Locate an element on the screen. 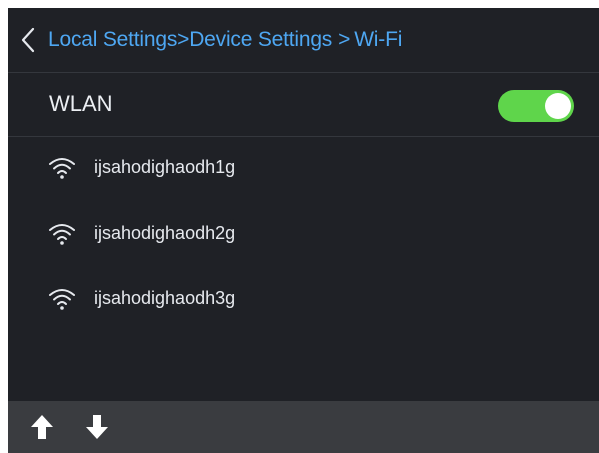  wlan-row: WLAN is located at coordinates (303, 105).